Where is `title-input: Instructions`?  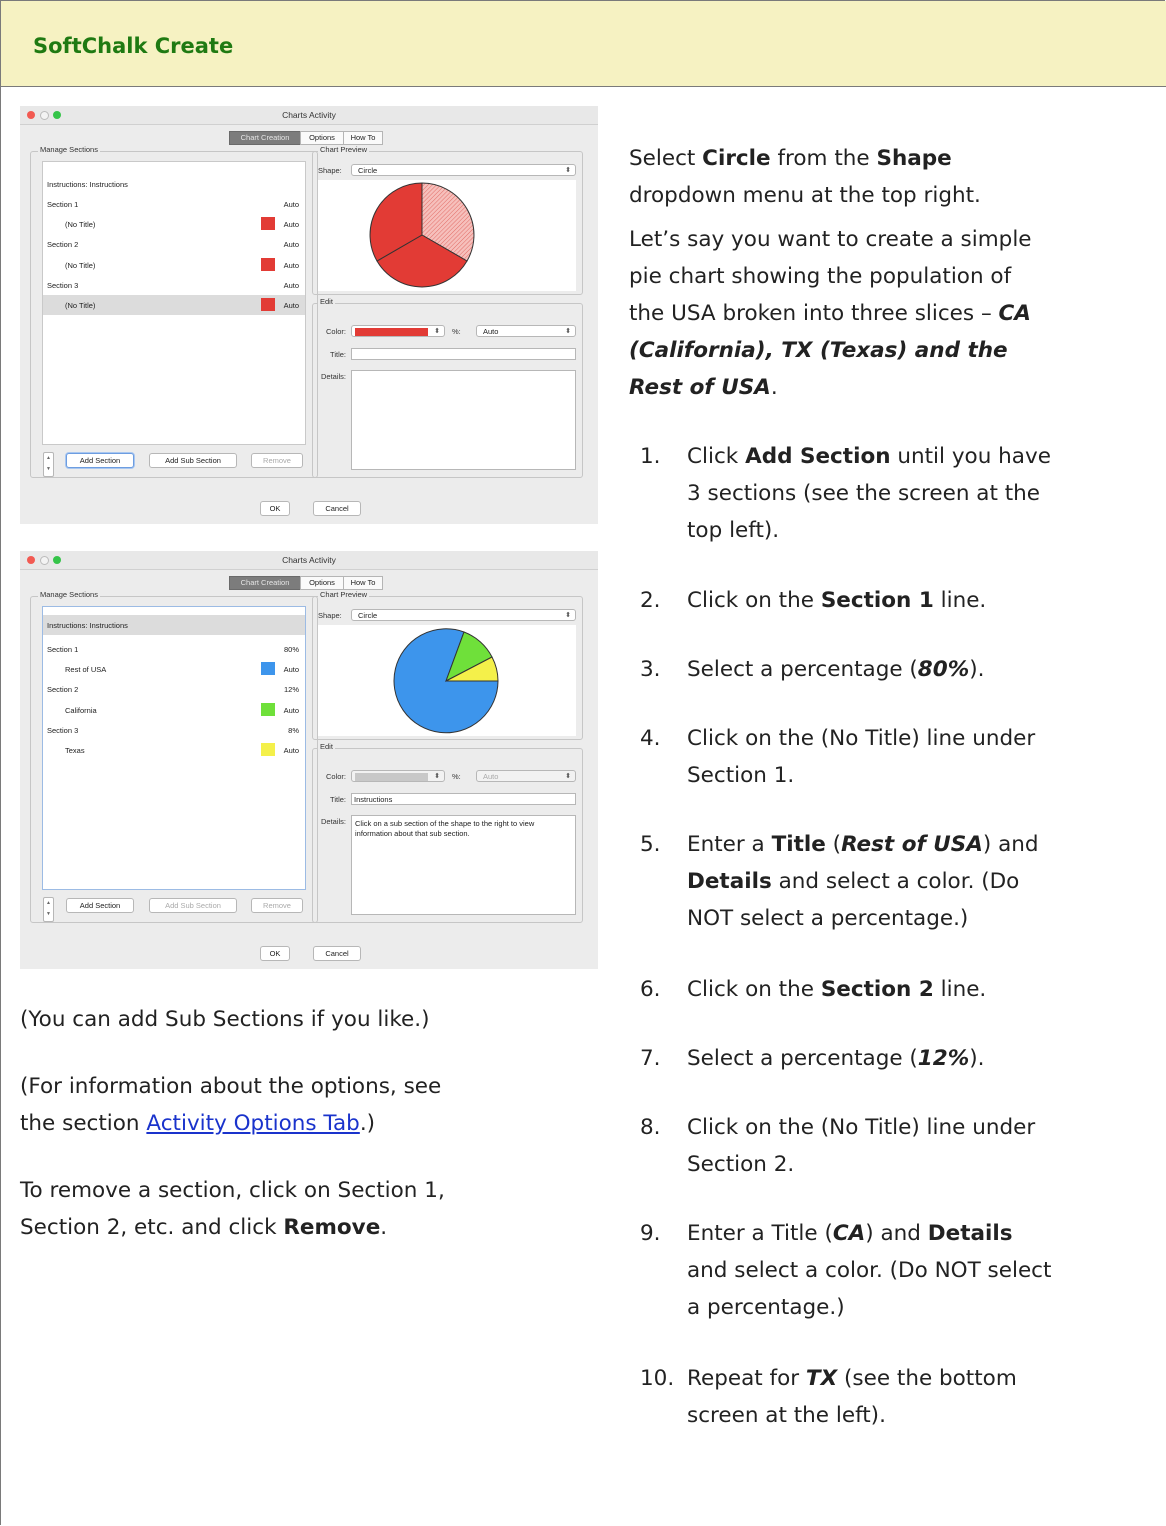
title-input: Instructions is located at coordinates (463, 799).